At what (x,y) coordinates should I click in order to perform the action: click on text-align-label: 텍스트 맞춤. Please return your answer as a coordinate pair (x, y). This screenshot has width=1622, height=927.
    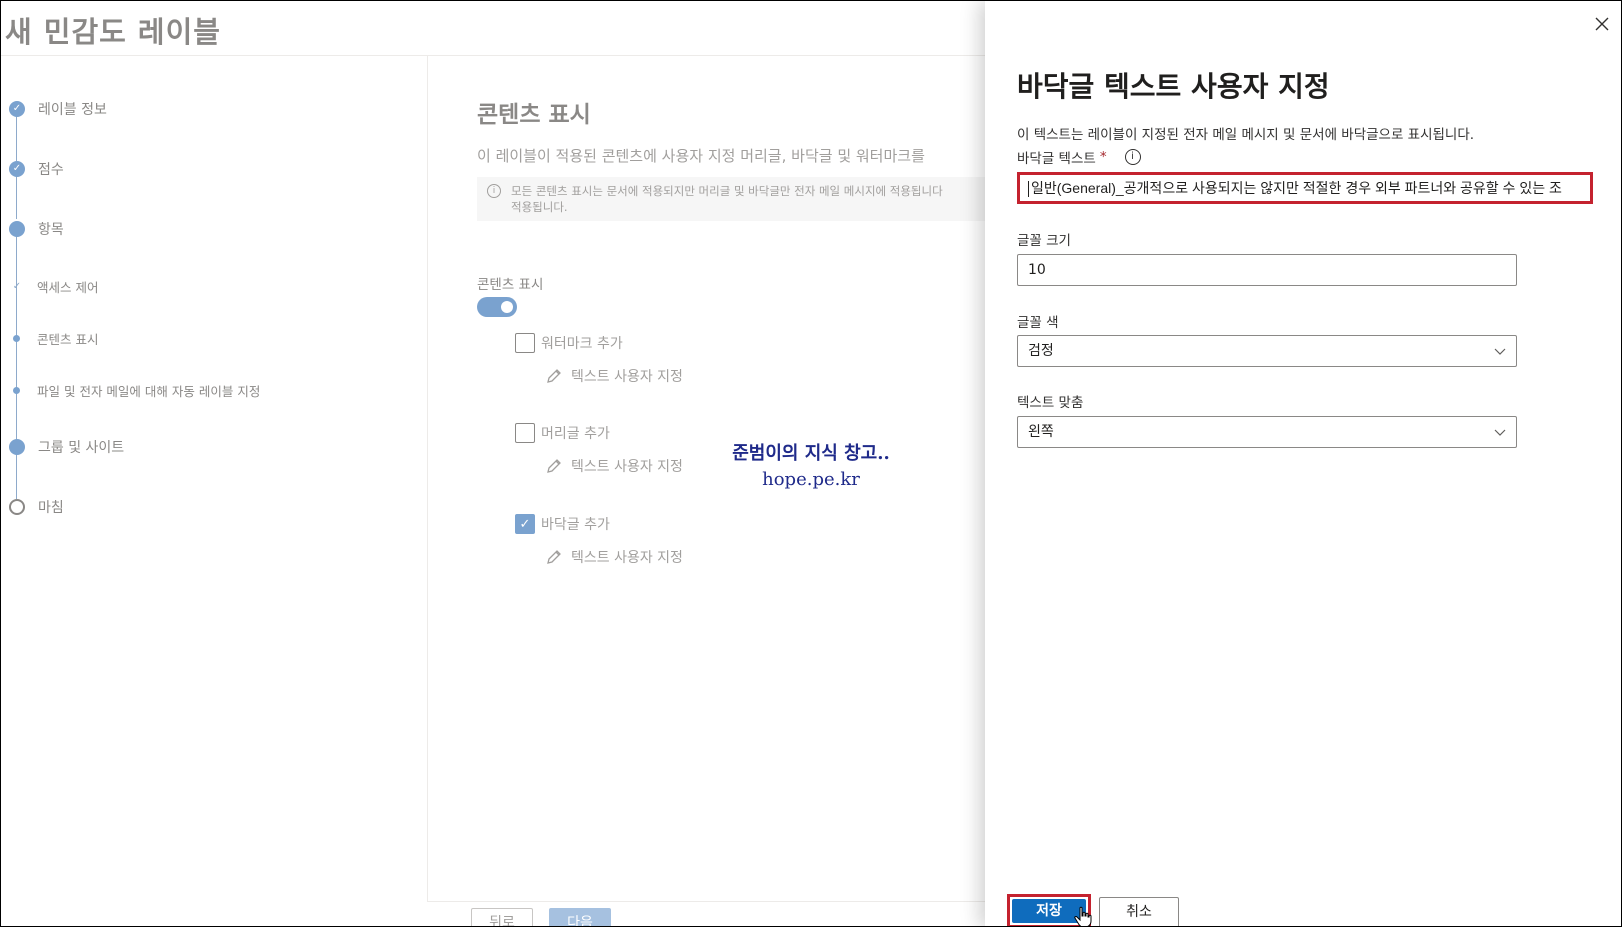
    Looking at the image, I should click on (1050, 401).